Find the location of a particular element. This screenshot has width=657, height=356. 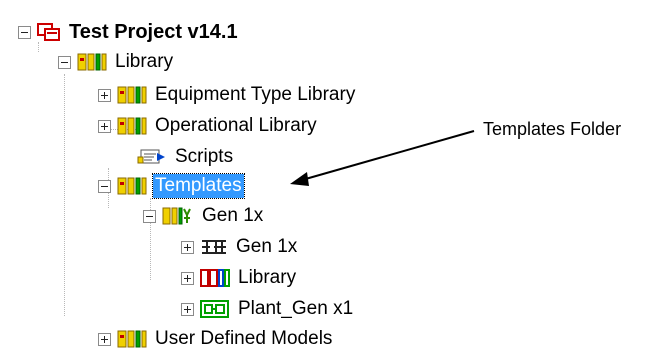

project-icon is located at coordinates (49, 32).